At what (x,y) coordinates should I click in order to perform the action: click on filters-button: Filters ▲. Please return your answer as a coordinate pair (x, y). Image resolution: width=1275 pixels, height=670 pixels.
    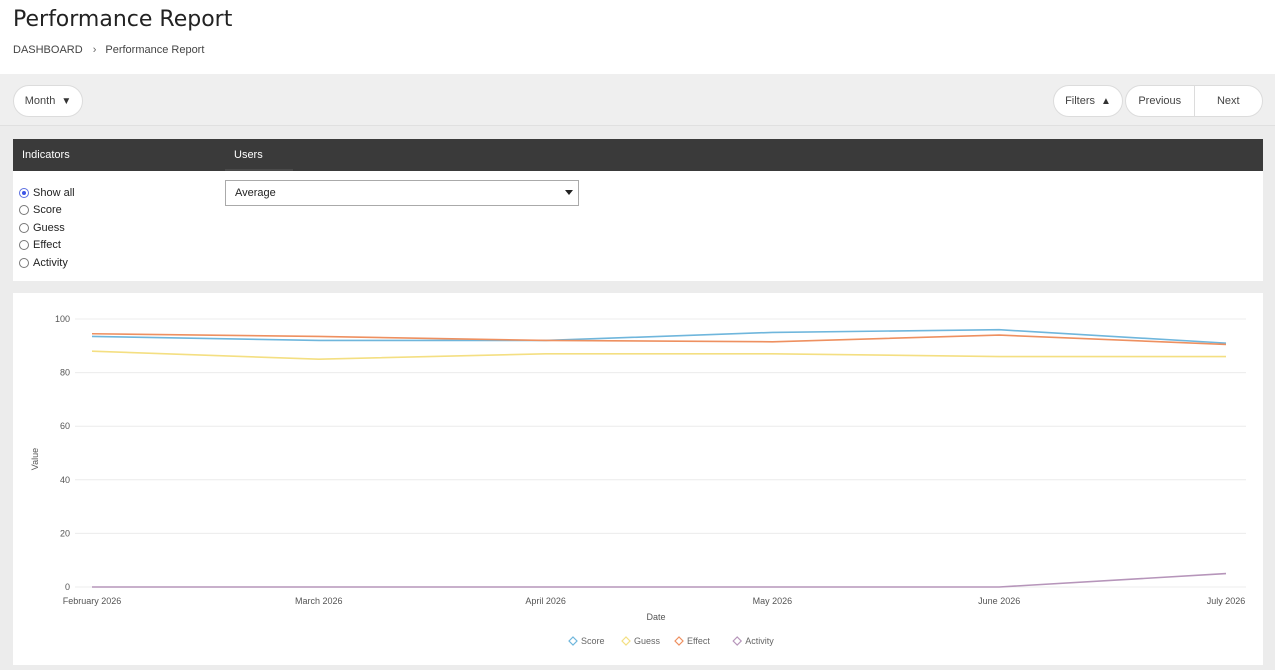
    Looking at the image, I should click on (1088, 101).